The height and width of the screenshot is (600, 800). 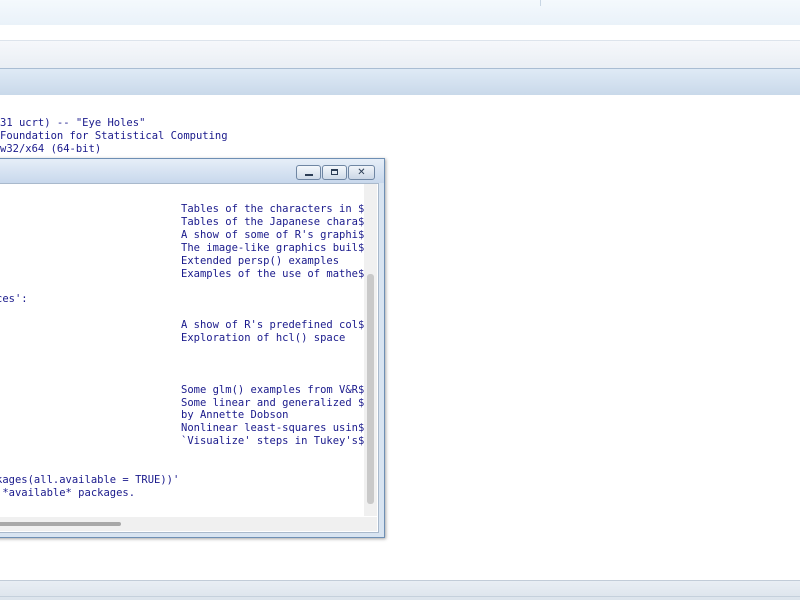 What do you see at coordinates (273, 209) in the screenshot?
I see `help-row-description: Tables of the characters in $` at bounding box center [273, 209].